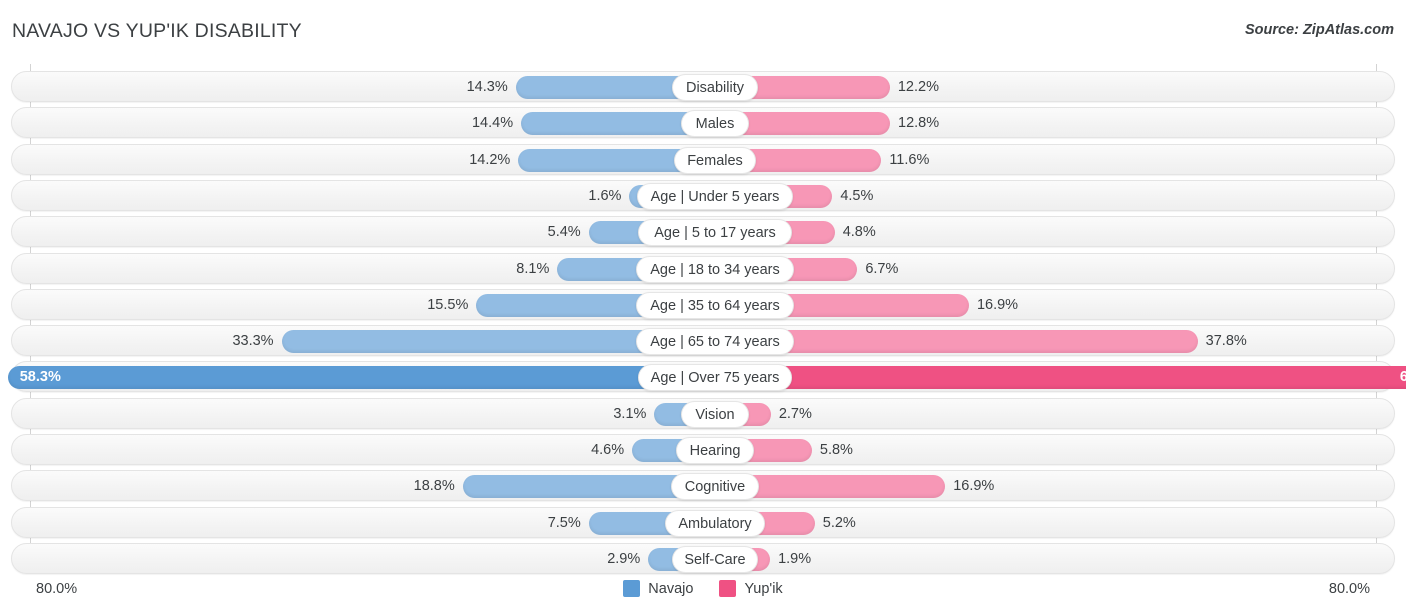 The image size is (1406, 612). Describe the element at coordinates (487, 87) in the screenshot. I see `value-label-navajo: 14.3%` at that location.